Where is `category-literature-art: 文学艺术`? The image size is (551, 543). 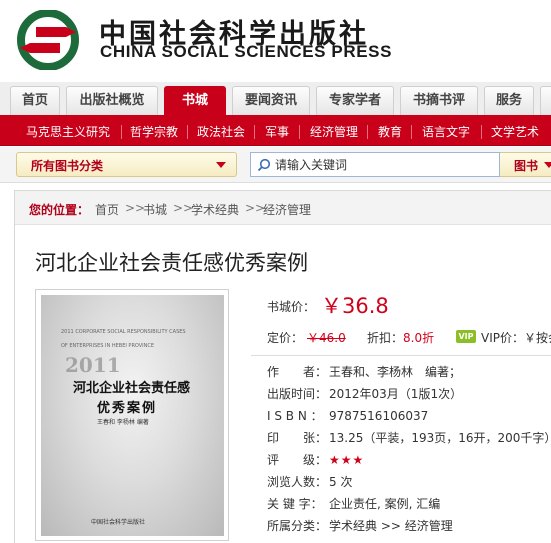
category-literature-art: 文学艺术 is located at coordinates (515, 131).